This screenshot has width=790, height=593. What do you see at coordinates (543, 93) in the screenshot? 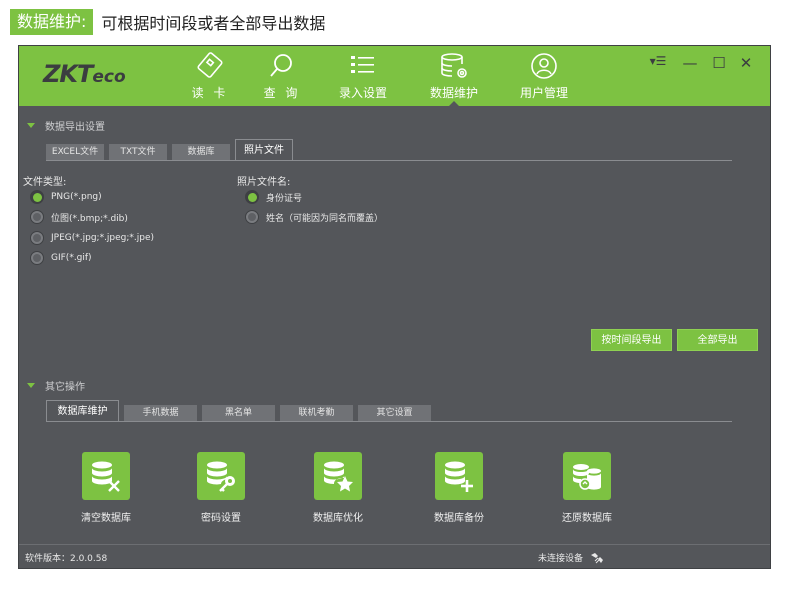
I see `nav-label: 用户管理` at bounding box center [543, 93].